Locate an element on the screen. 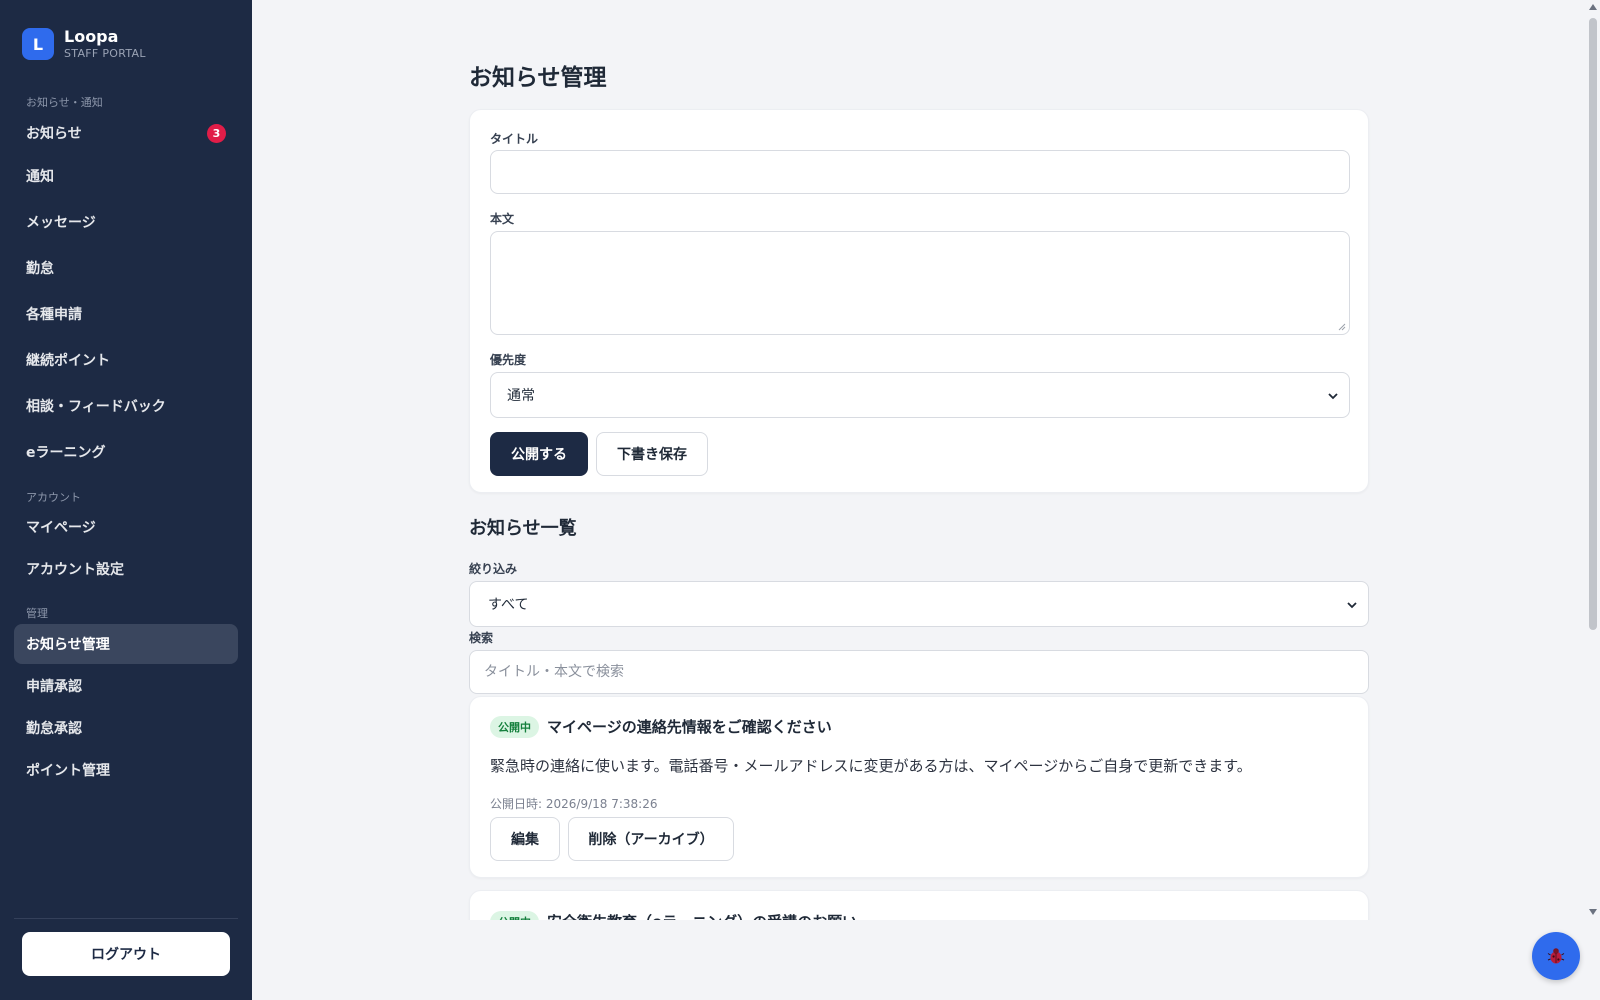  sidebar-item-applications: 各種申請 is located at coordinates (126, 314).